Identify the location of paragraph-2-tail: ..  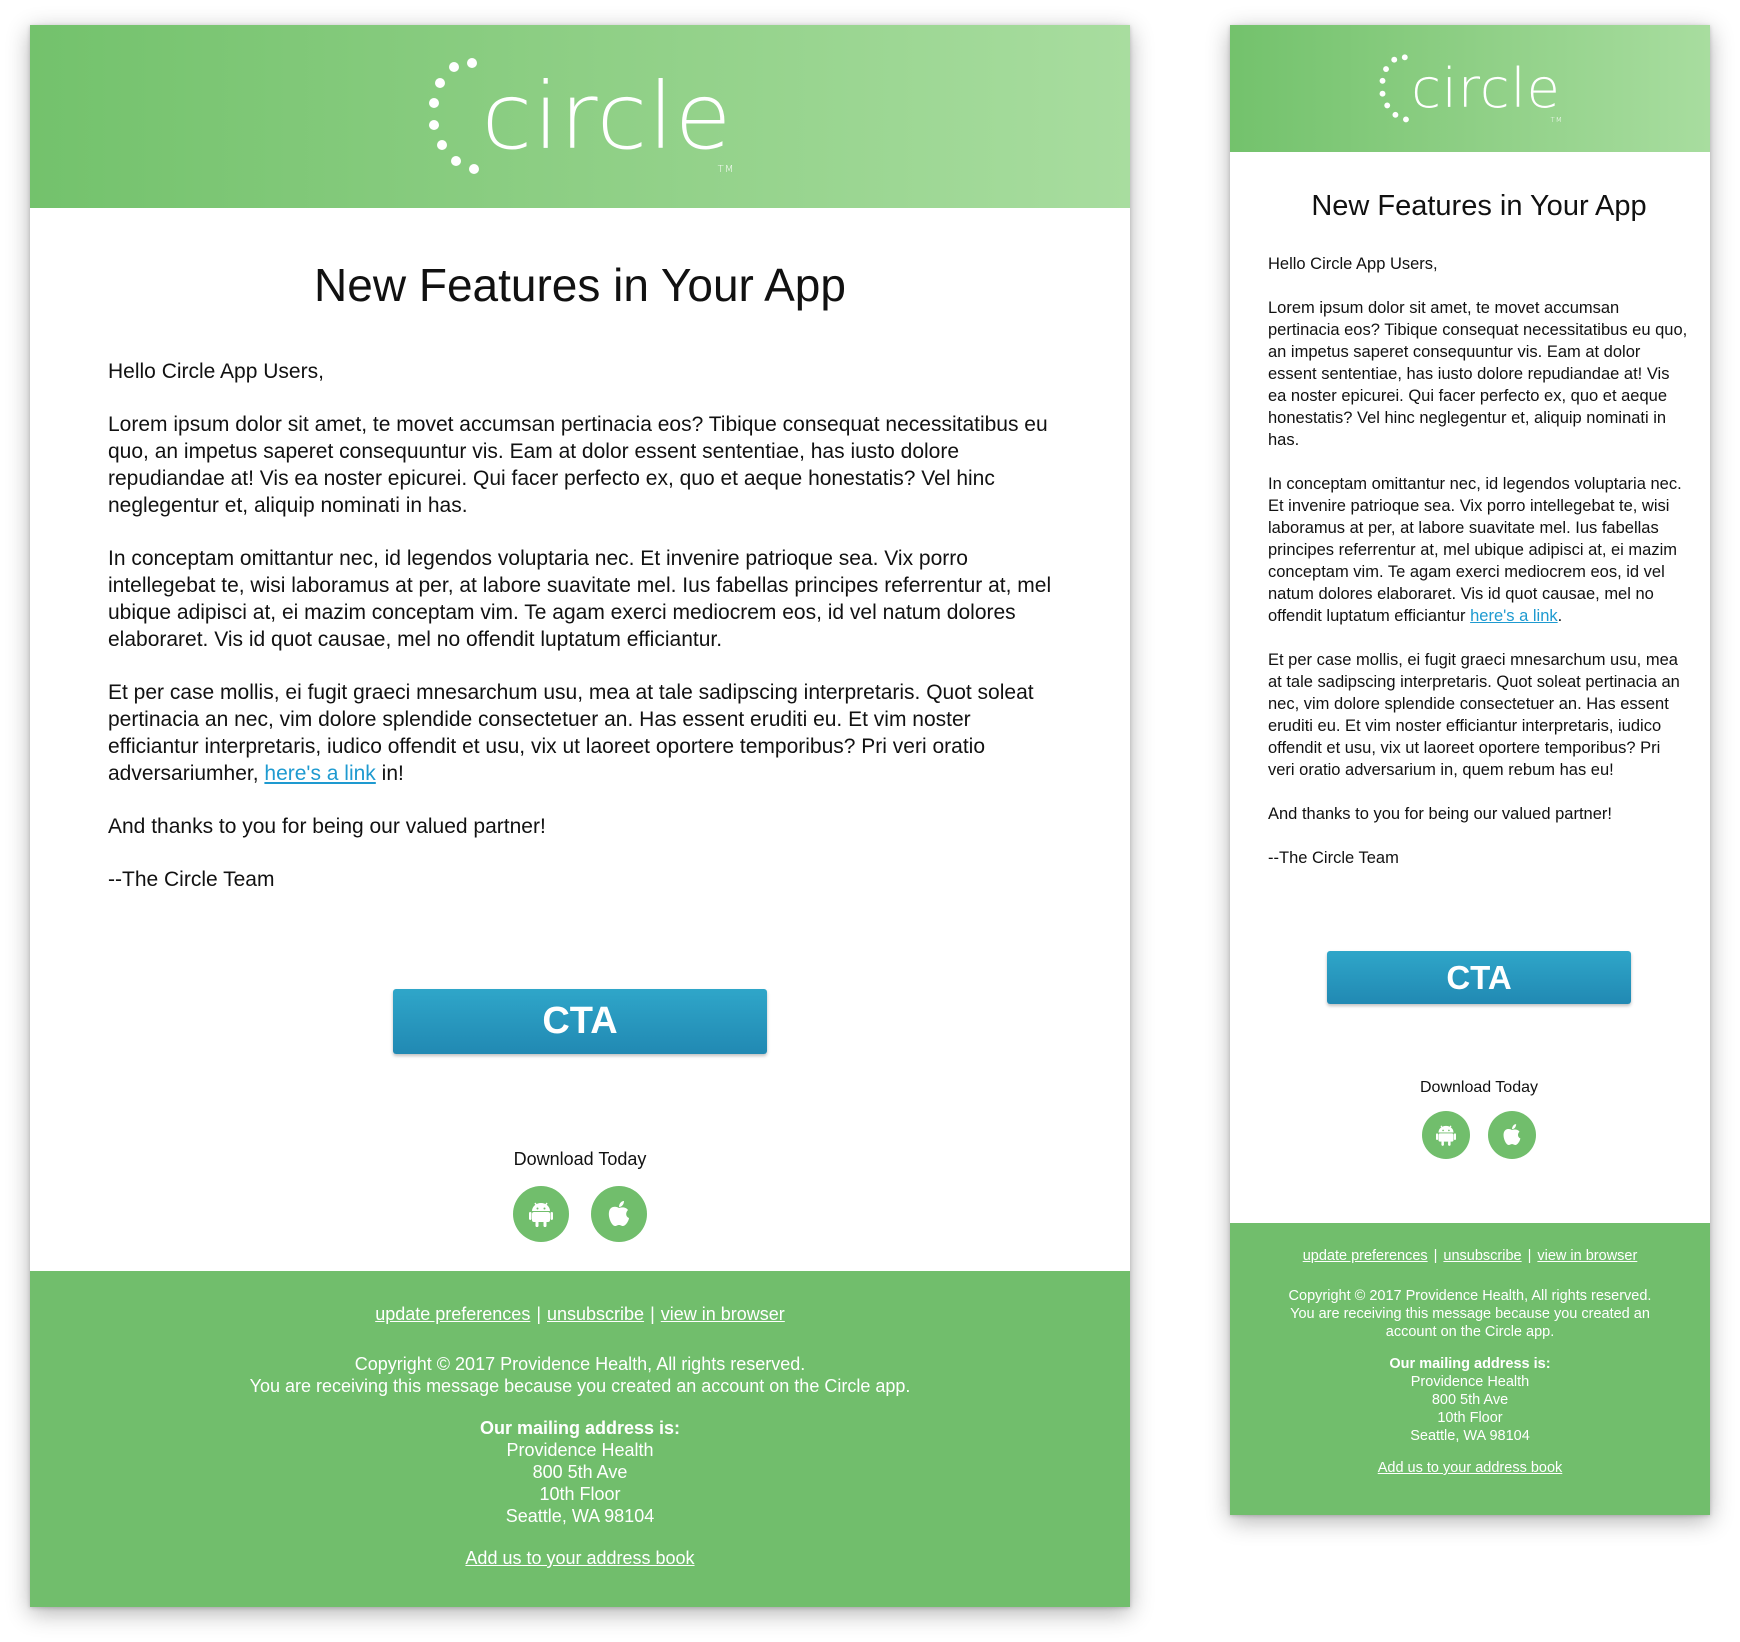
(1560, 616).